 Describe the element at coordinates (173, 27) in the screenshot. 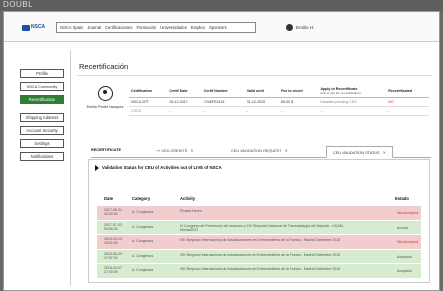

I see `nav-universidades: Universidades` at that location.